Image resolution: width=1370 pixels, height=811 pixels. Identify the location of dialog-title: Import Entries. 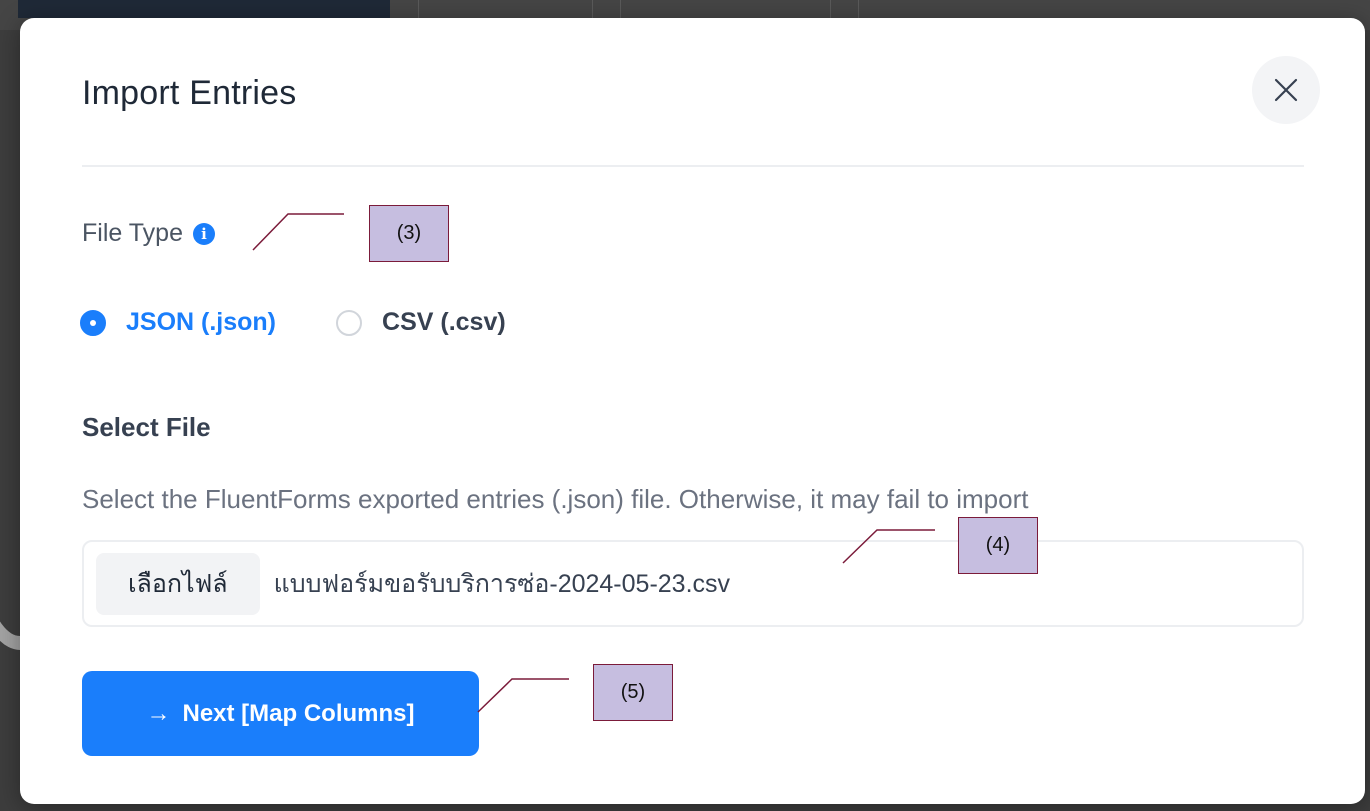
(189, 93).